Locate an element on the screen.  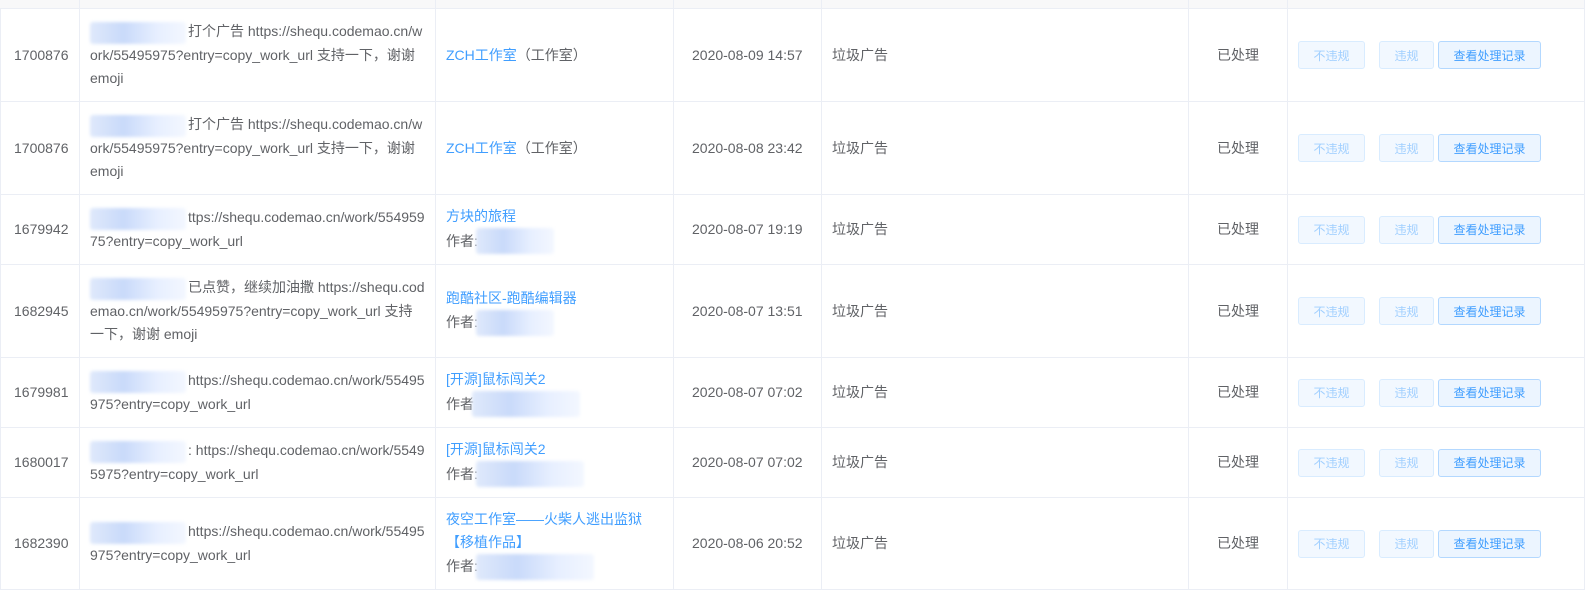
work-cell: [开源]鼠标闯关2 作者 is located at coordinates (555, 392).